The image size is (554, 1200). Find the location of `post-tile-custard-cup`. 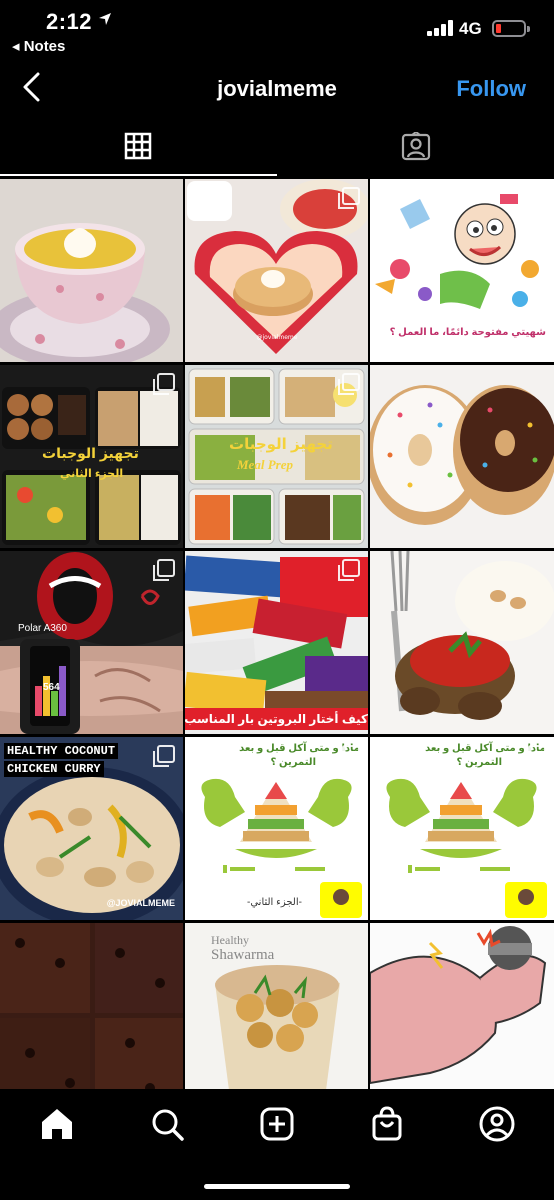

post-tile-custard-cup is located at coordinates (91, 270).